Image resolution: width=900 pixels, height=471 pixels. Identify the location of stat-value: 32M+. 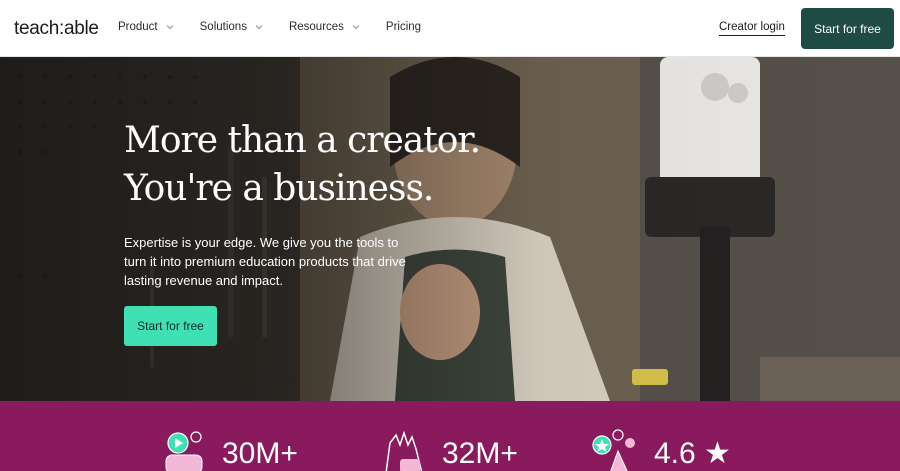
(480, 453).